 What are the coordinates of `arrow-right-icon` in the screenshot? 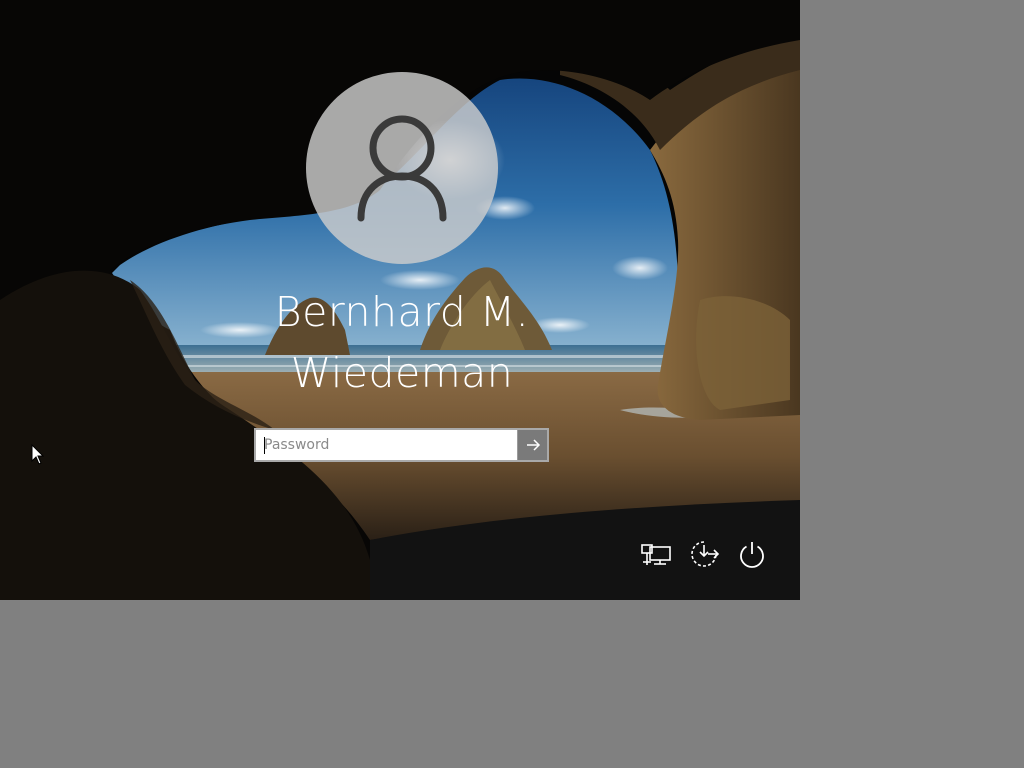 It's located at (534, 445).